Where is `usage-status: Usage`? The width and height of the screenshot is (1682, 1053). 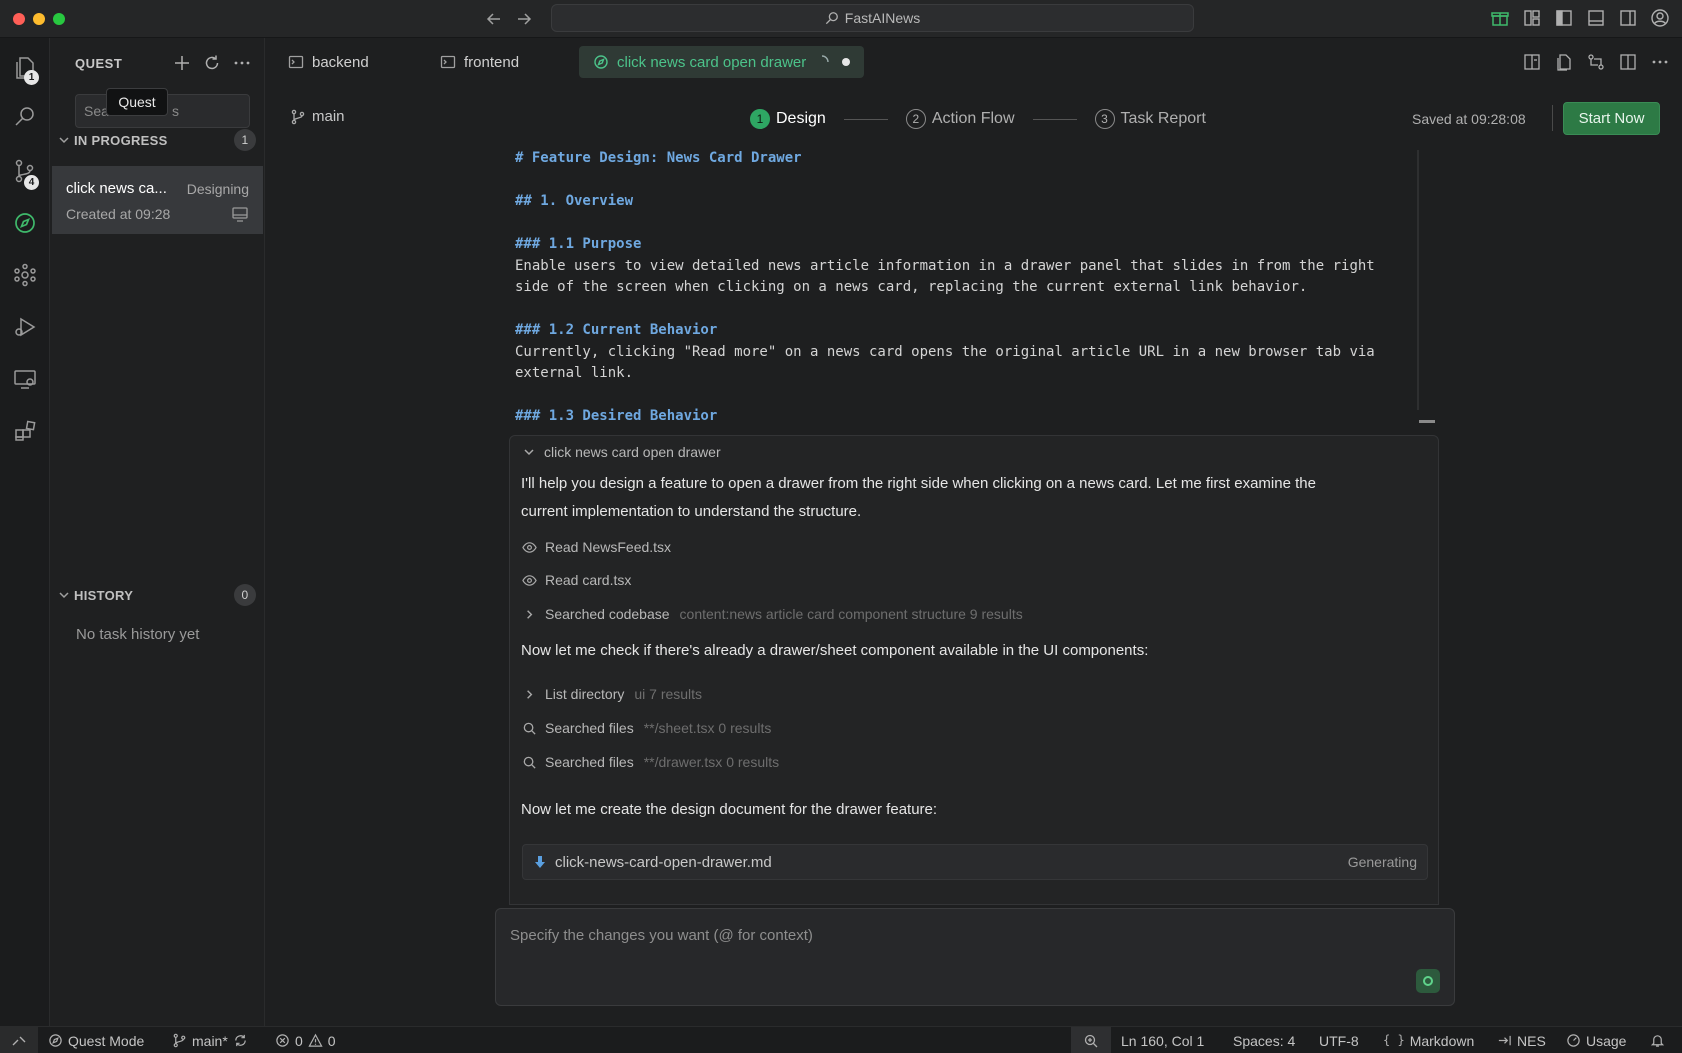
usage-status: Usage is located at coordinates (1596, 1040).